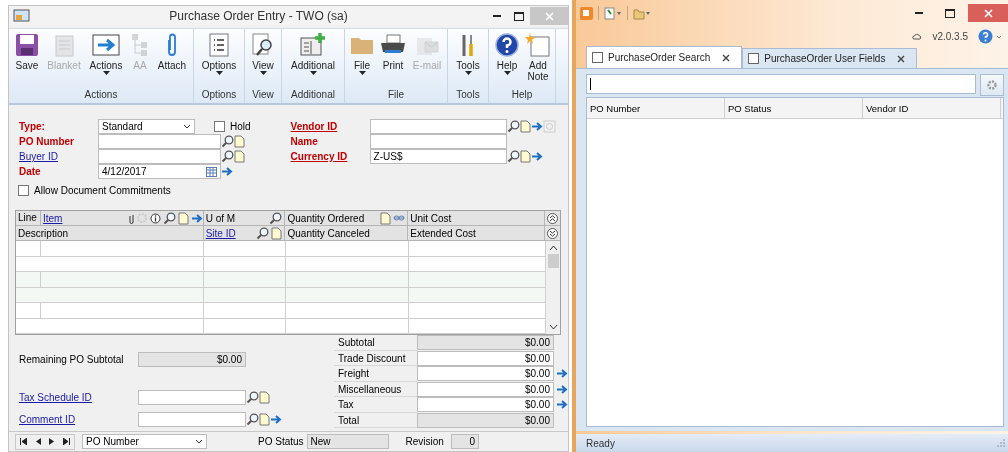 This screenshot has width=1008, height=452. I want to click on field-label: Revision, so click(424, 441).